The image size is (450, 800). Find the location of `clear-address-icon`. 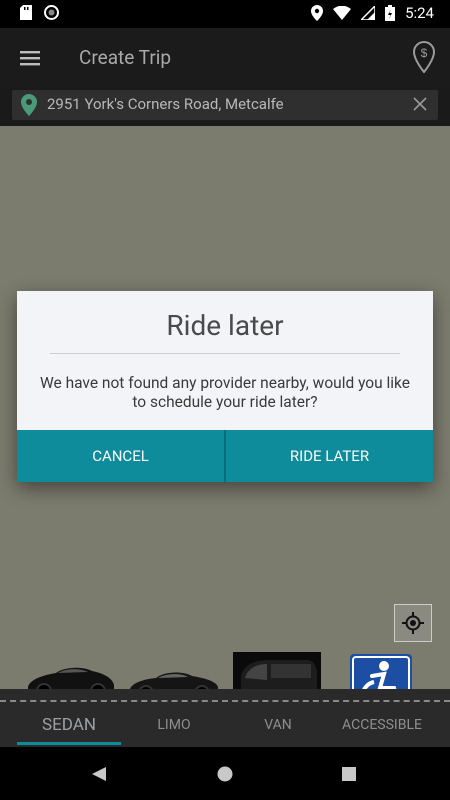

clear-address-icon is located at coordinates (420, 104).